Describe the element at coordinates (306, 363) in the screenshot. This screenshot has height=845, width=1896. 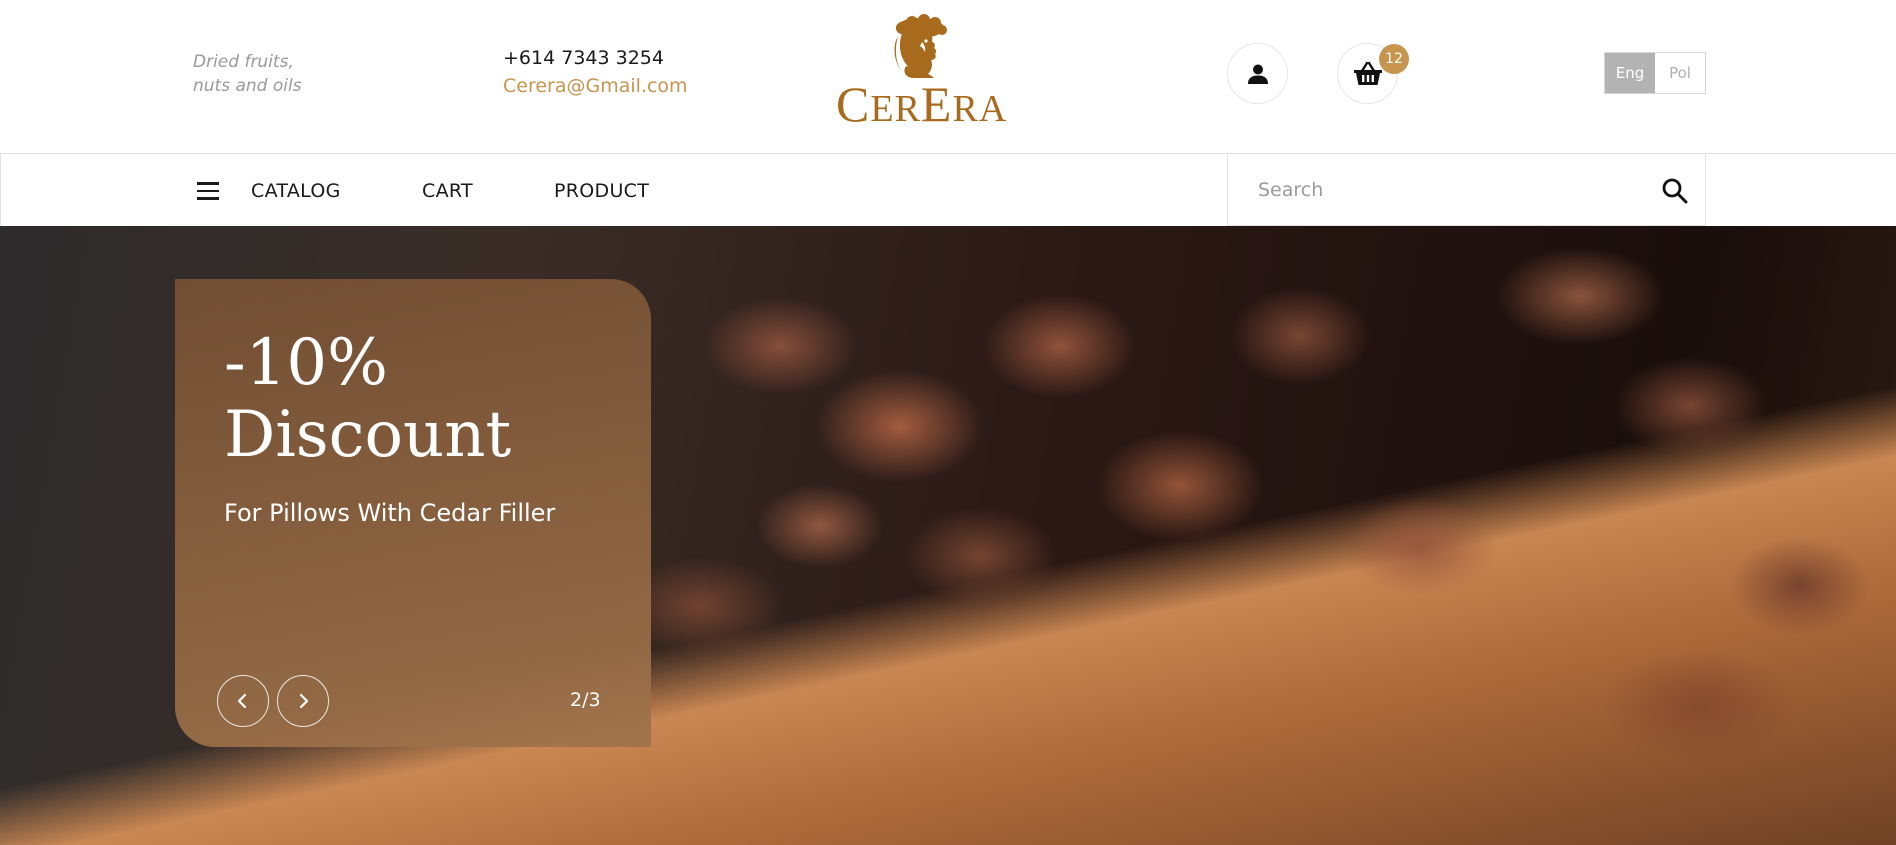
I see `promo-title-line-1: -10%` at that location.